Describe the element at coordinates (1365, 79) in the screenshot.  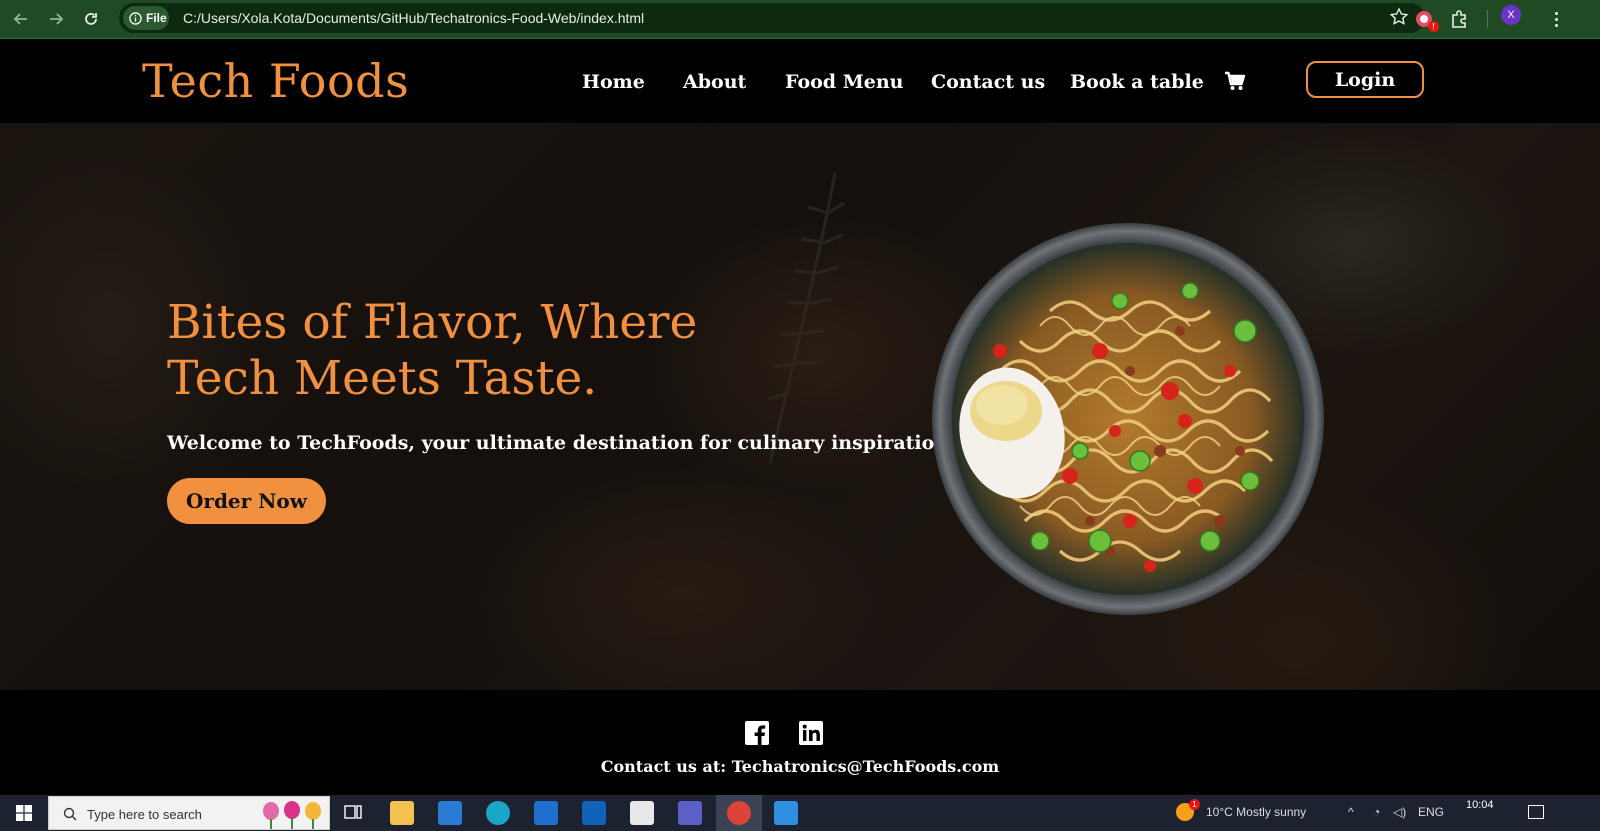
I see `login-button: Login` at that location.